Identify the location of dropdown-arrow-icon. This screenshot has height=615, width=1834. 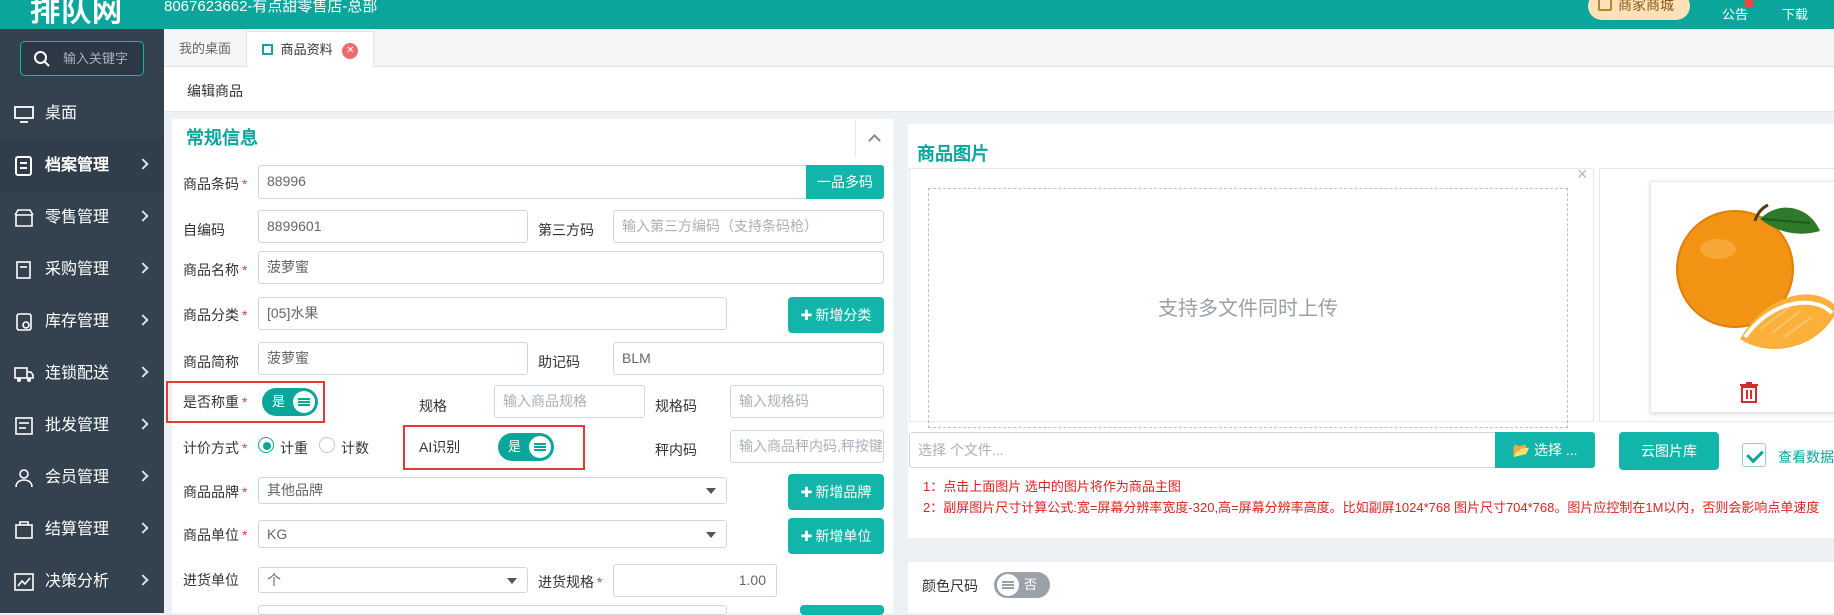
(711, 535).